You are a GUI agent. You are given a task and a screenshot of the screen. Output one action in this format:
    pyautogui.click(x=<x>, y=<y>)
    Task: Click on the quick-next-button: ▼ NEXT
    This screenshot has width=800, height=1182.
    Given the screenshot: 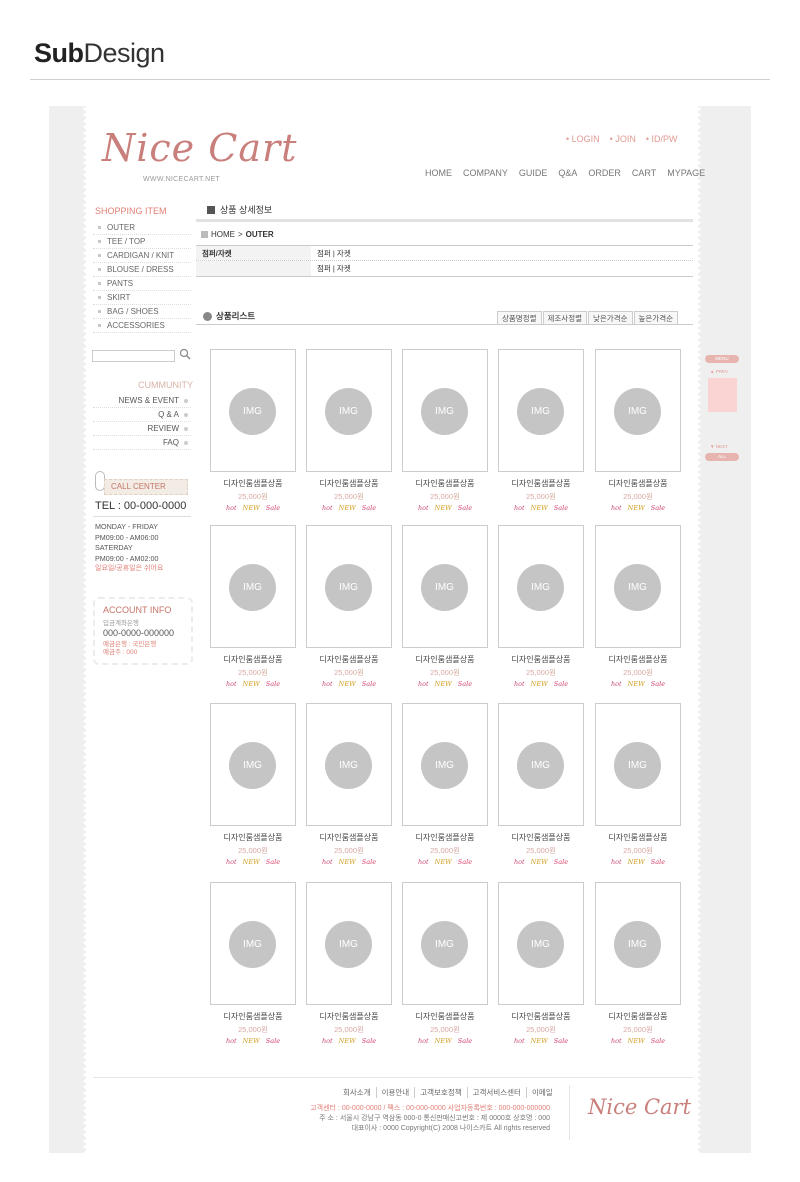 What is the action you would take?
    pyautogui.click(x=719, y=446)
    